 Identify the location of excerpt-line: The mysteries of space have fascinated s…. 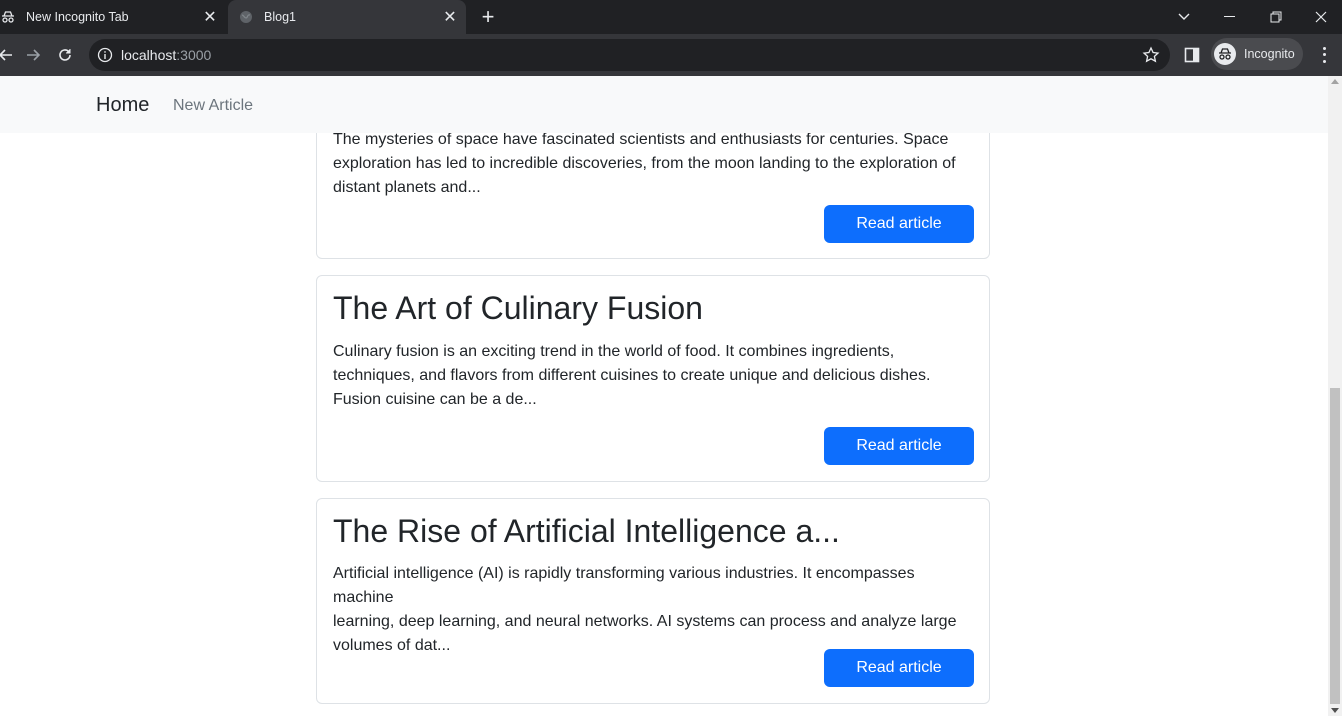
(641, 139).